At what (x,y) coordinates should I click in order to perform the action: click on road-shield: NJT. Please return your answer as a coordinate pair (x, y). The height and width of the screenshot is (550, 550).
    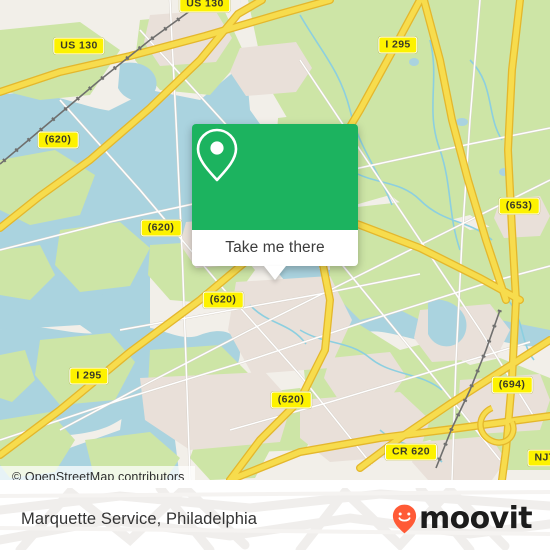
    Looking at the image, I should click on (538, 458).